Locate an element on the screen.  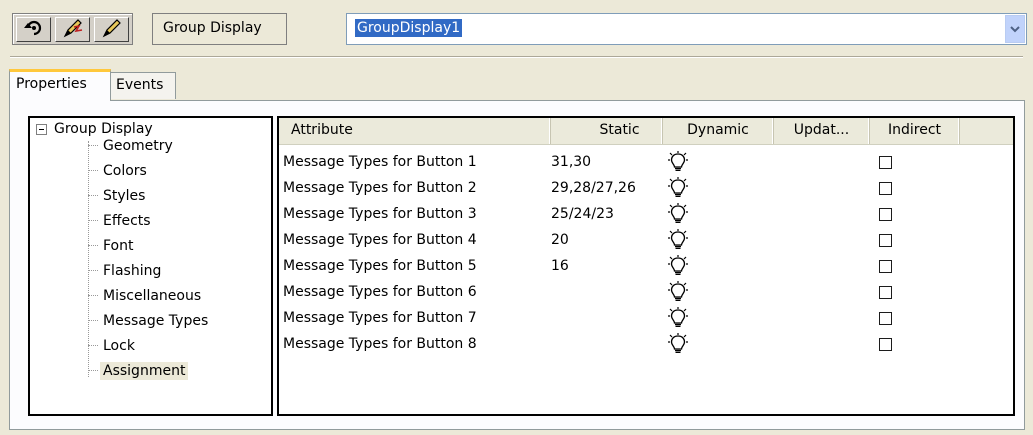
tree-item-lock: Lock is located at coordinates (113, 345).